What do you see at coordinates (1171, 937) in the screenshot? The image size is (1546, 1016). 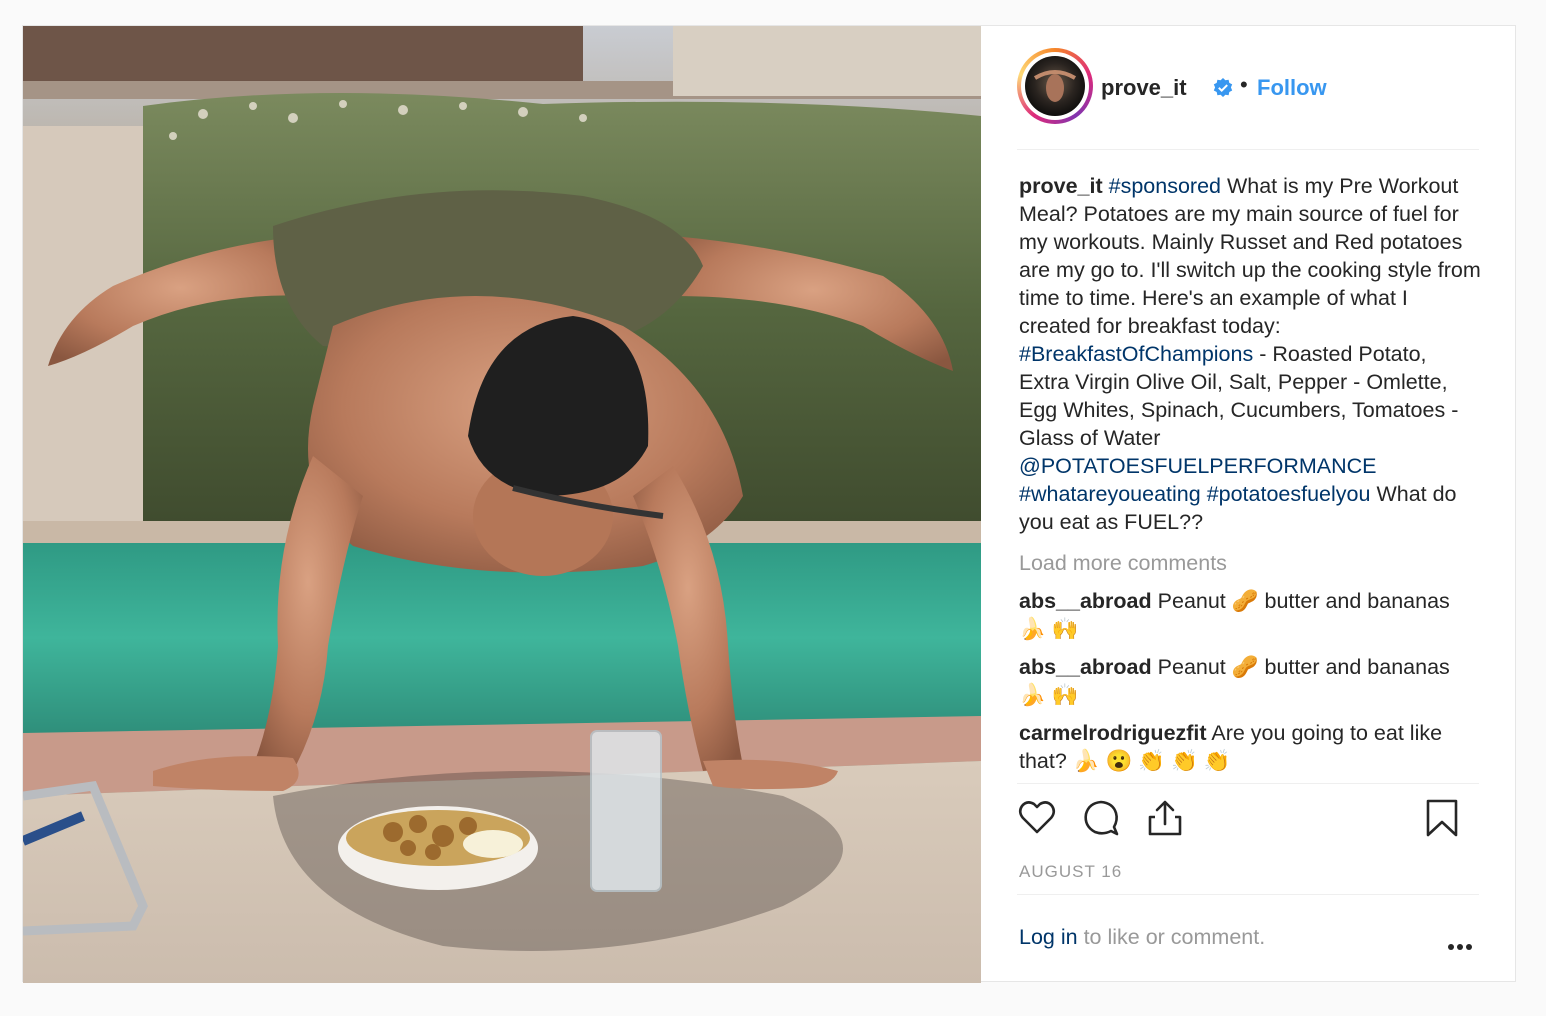 I see `login-prompt-text: to like or comment.` at bounding box center [1171, 937].